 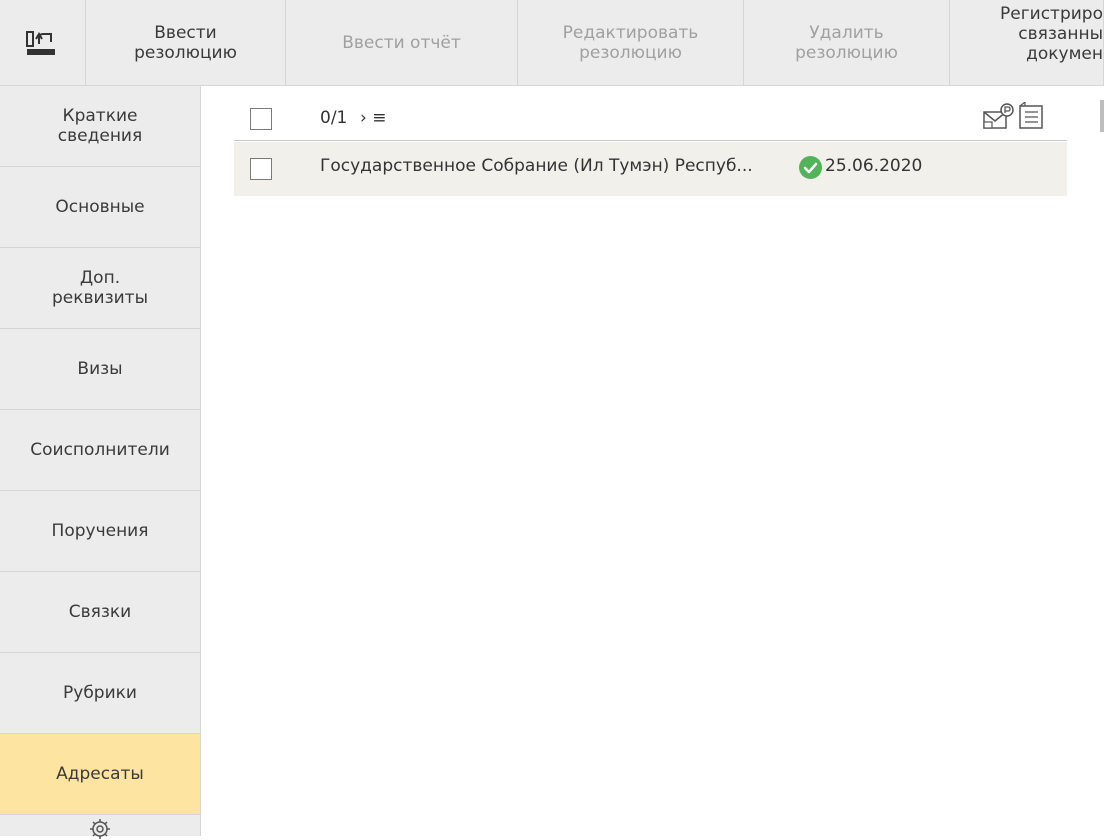 I want to click on row-date: 25.06.2020, so click(x=874, y=166).